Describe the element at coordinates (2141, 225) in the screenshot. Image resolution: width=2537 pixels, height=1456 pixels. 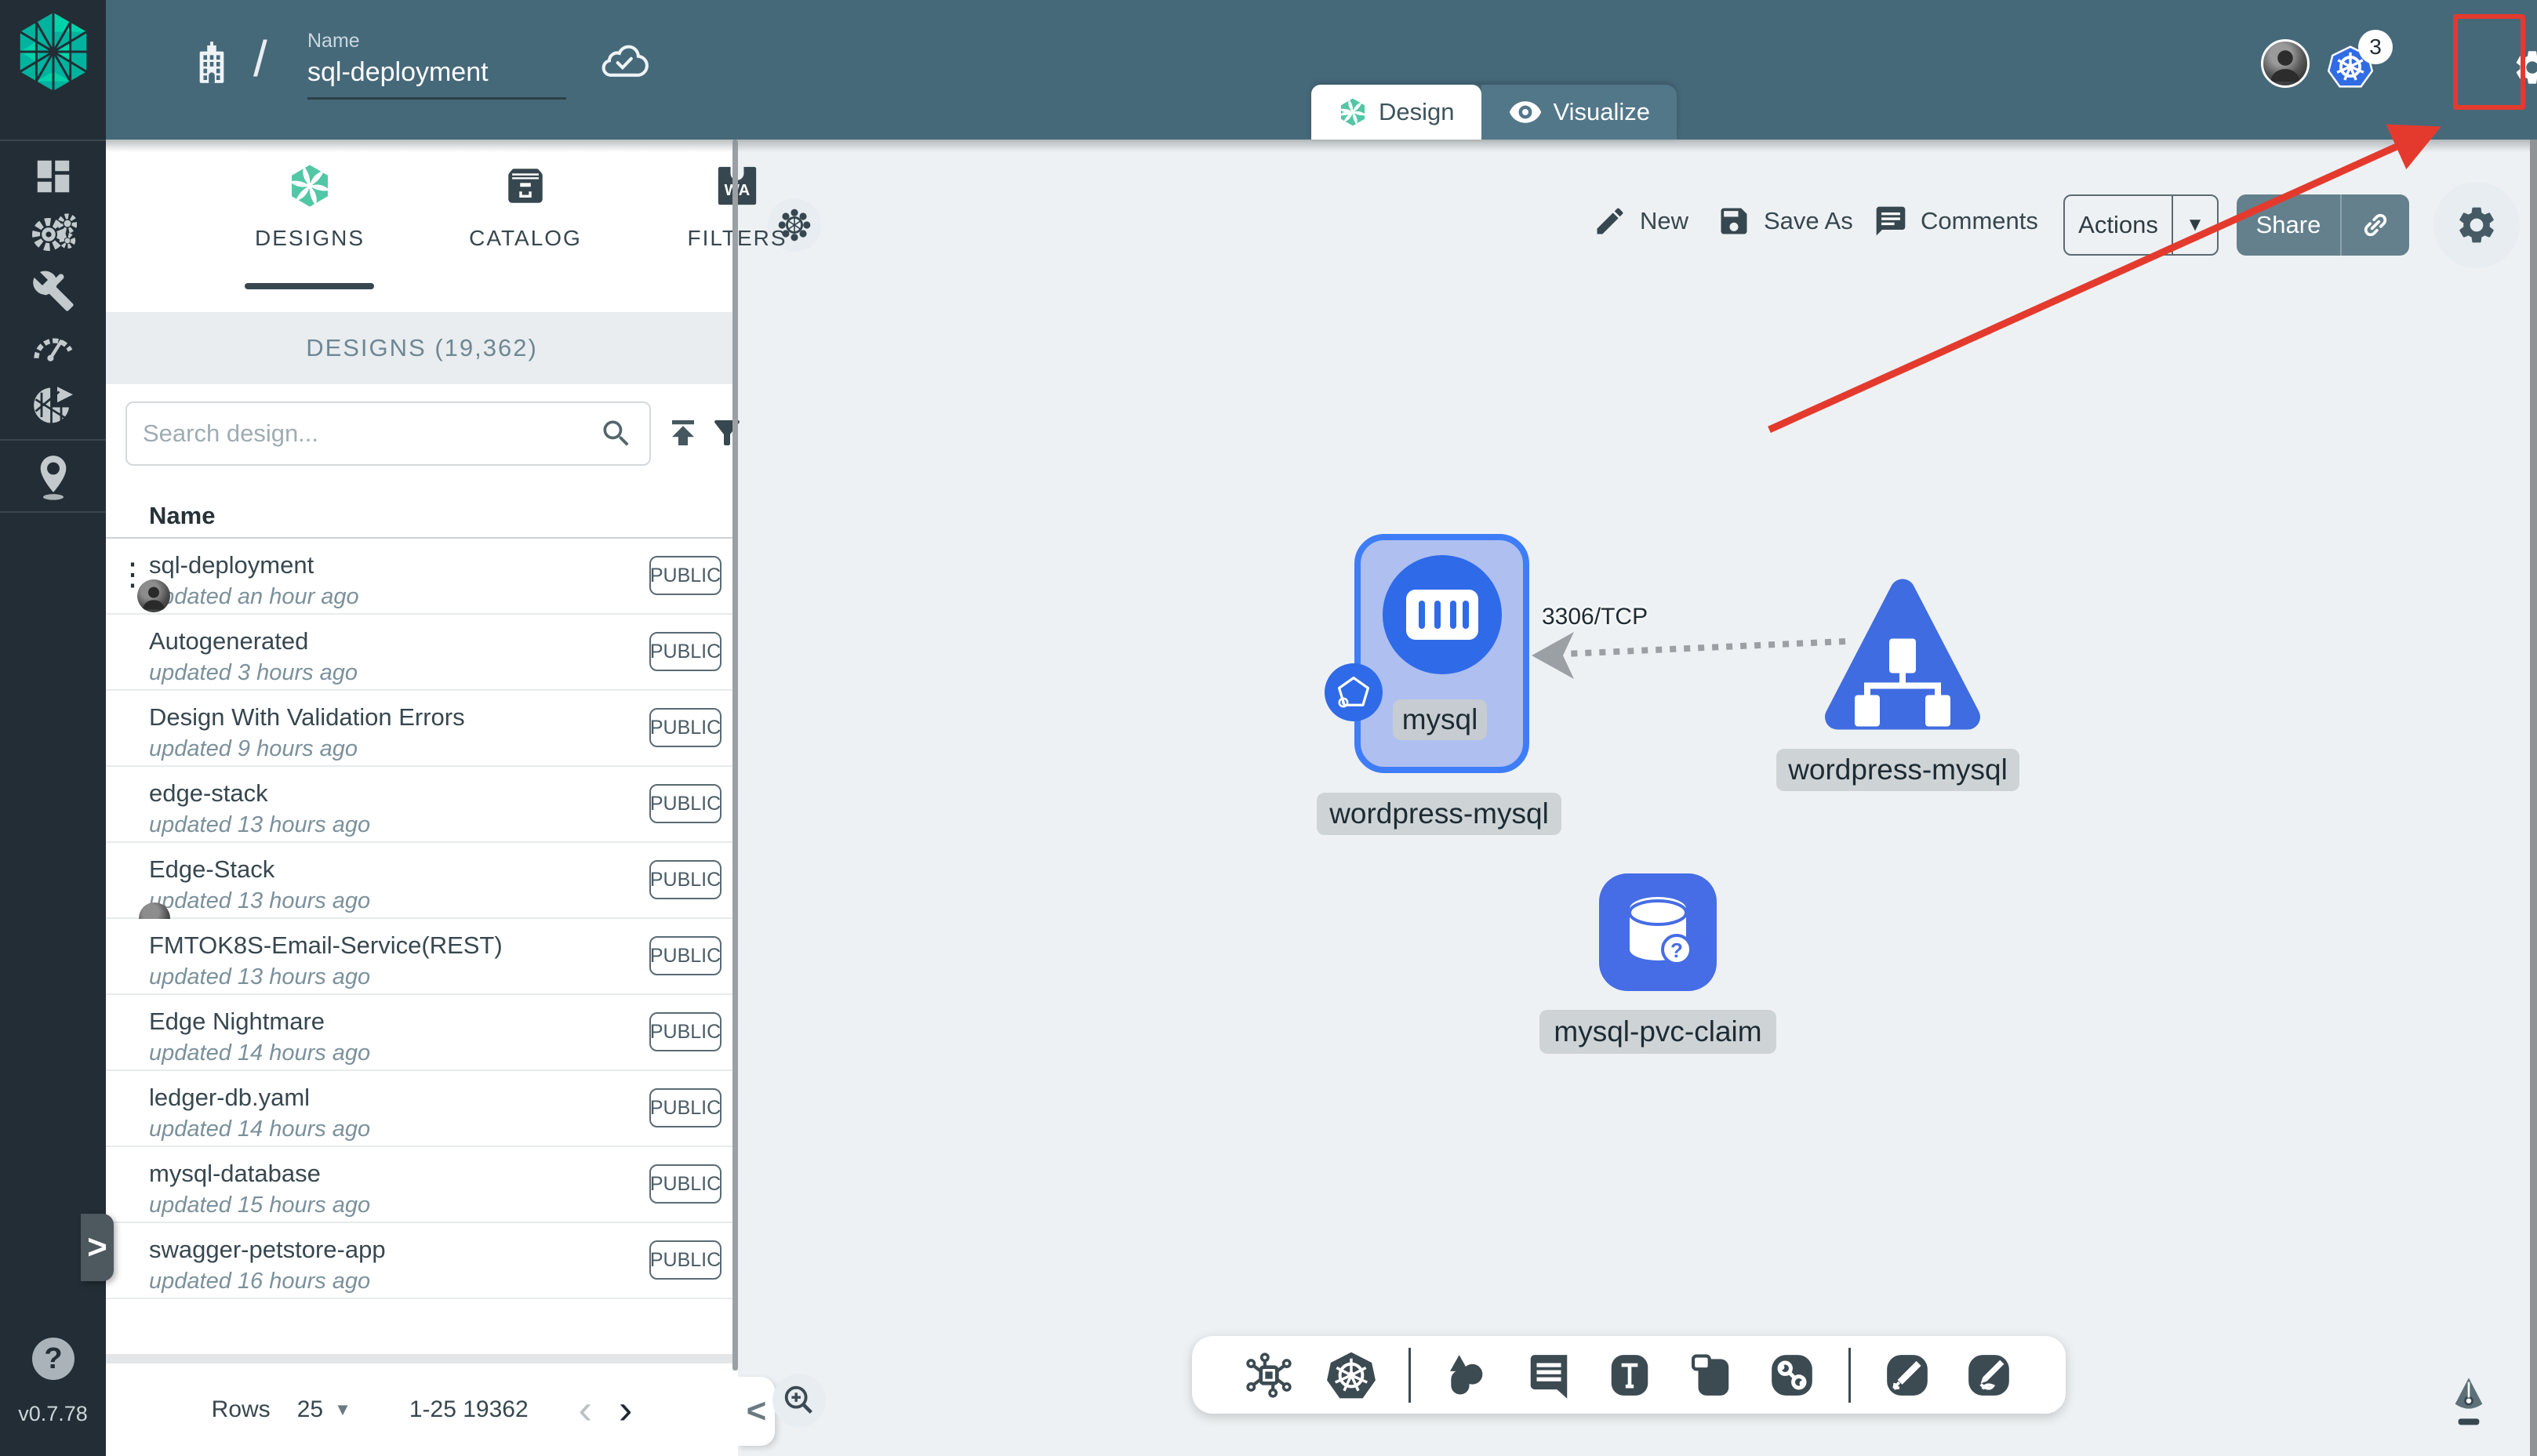
I see `actions-split-button: Actions ▼` at that location.